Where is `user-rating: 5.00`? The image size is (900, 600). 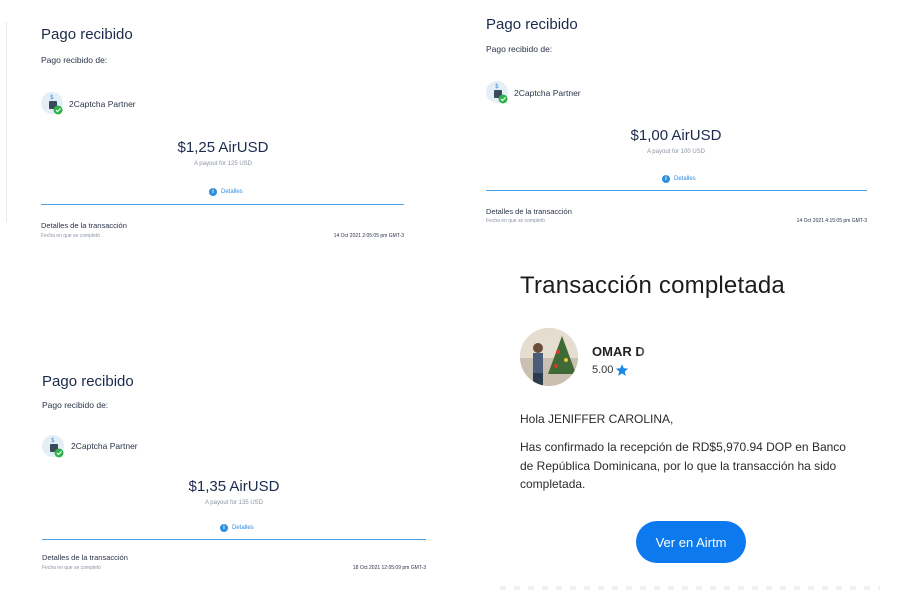 user-rating: 5.00 is located at coordinates (610, 370).